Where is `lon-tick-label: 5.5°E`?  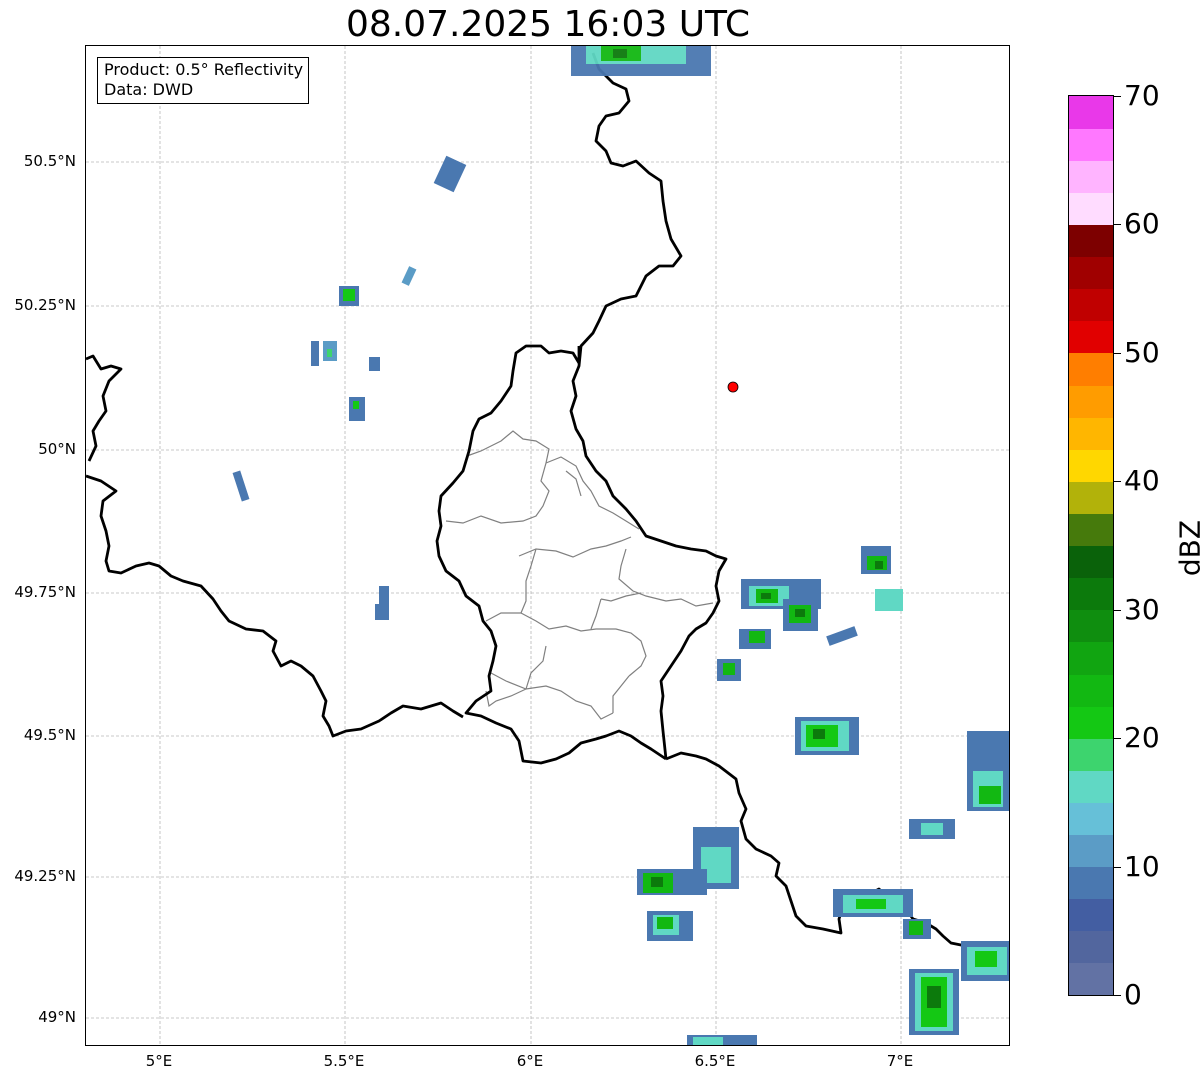
lon-tick-label: 5.5°E is located at coordinates (344, 1061).